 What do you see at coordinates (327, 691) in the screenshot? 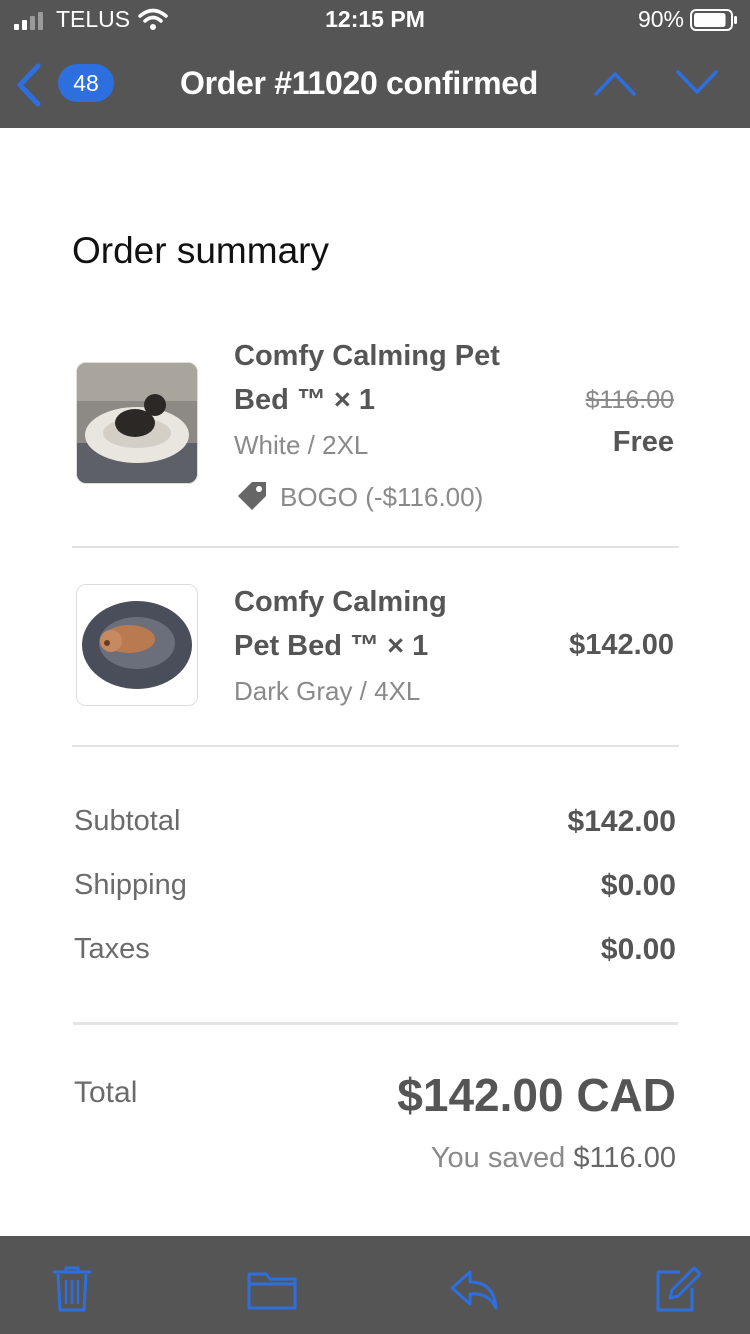
I see `product-variant: Dark Gray / 4XL` at bounding box center [327, 691].